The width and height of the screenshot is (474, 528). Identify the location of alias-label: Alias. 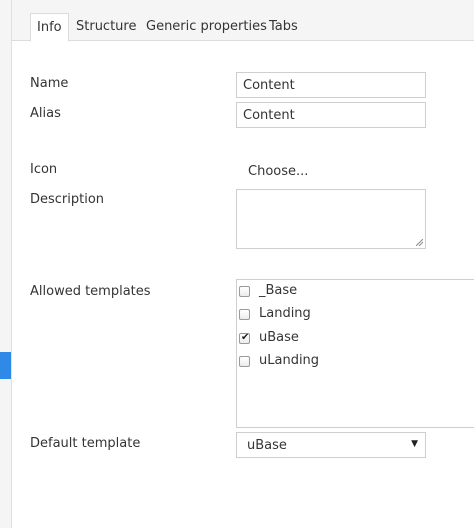
(45, 113).